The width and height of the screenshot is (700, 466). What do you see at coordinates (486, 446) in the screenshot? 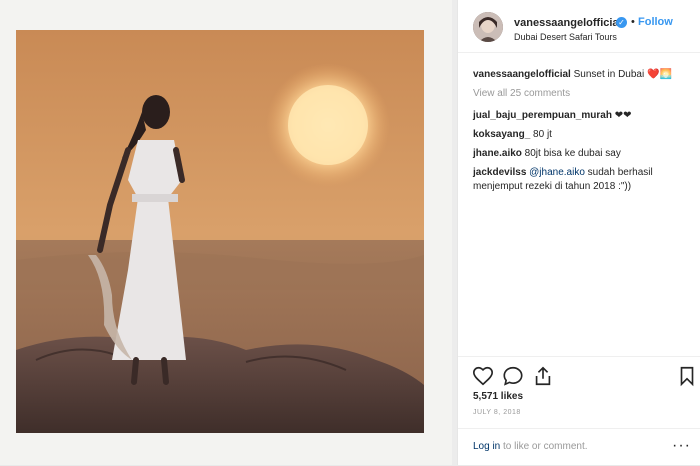
I see `login-link: Log in` at bounding box center [486, 446].